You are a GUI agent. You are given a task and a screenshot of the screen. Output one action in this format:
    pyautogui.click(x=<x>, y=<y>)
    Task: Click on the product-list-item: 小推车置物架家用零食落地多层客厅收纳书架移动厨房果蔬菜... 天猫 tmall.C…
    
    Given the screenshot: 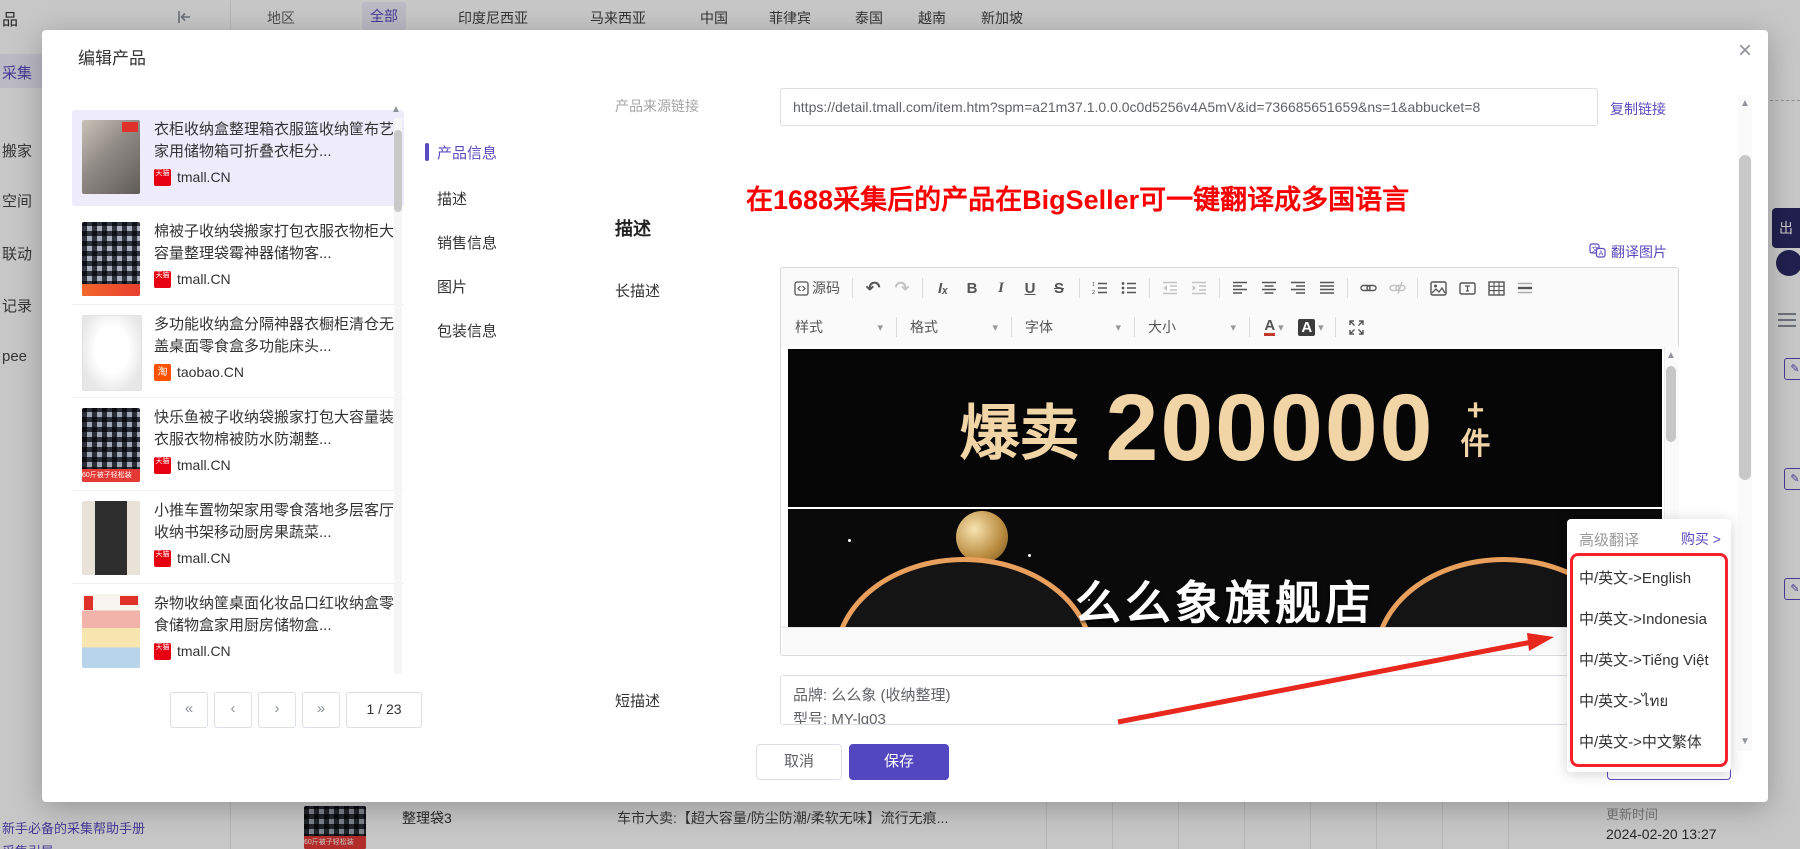 What is the action you would take?
    pyautogui.click(x=238, y=537)
    